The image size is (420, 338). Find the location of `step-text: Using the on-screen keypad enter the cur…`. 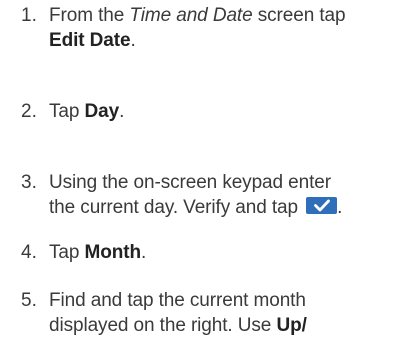

step-text: Using the on-screen keypad enter the cur… is located at coordinates (234, 195).